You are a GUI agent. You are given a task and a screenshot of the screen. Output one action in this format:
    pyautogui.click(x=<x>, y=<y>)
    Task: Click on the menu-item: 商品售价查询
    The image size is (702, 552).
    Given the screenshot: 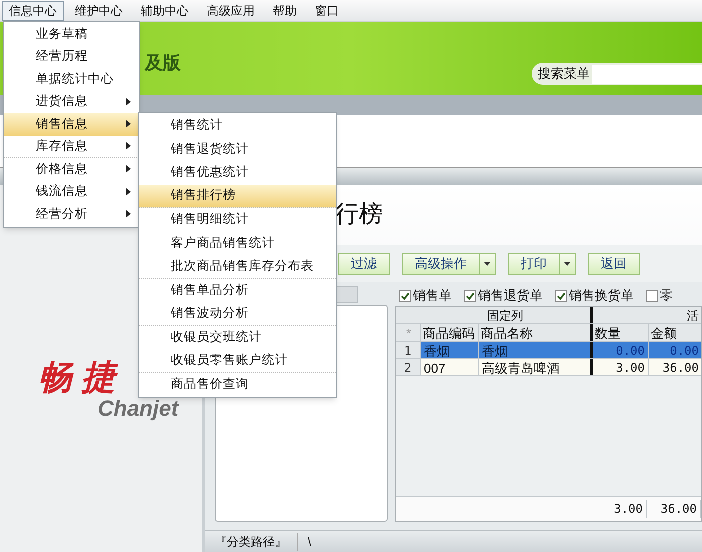 What is the action you would take?
    pyautogui.click(x=237, y=384)
    